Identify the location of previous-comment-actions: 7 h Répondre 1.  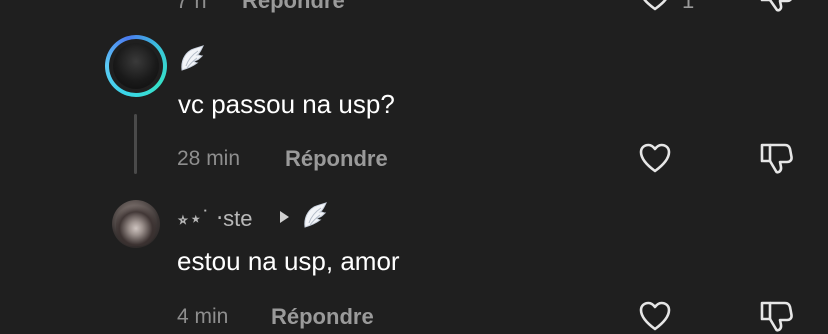
(414, 7).